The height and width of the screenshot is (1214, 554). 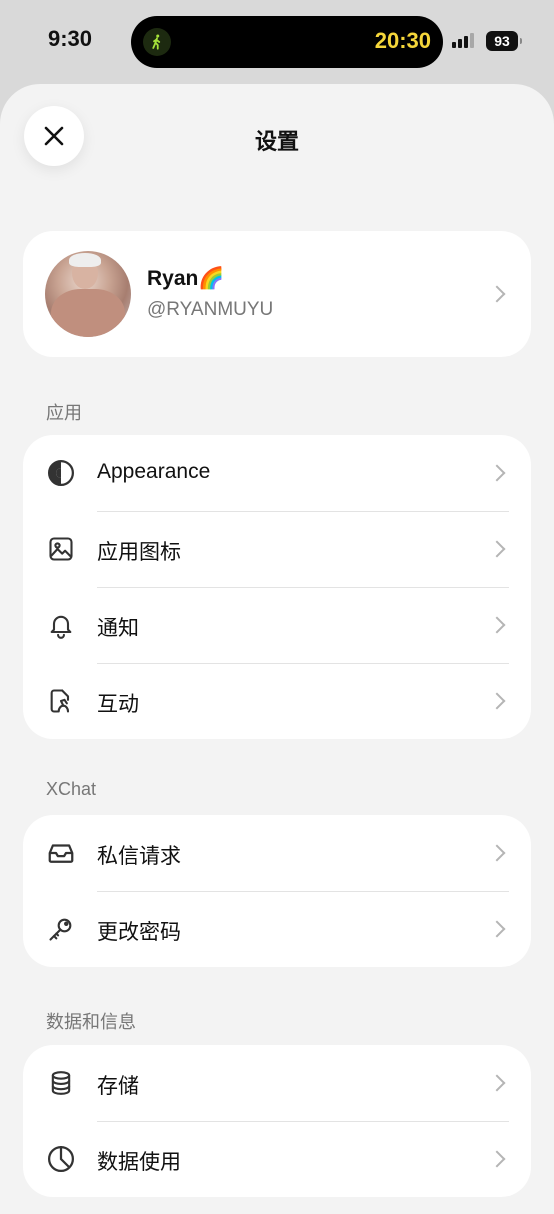 I want to click on row-storage: 存储, so click(x=277, y=1083).